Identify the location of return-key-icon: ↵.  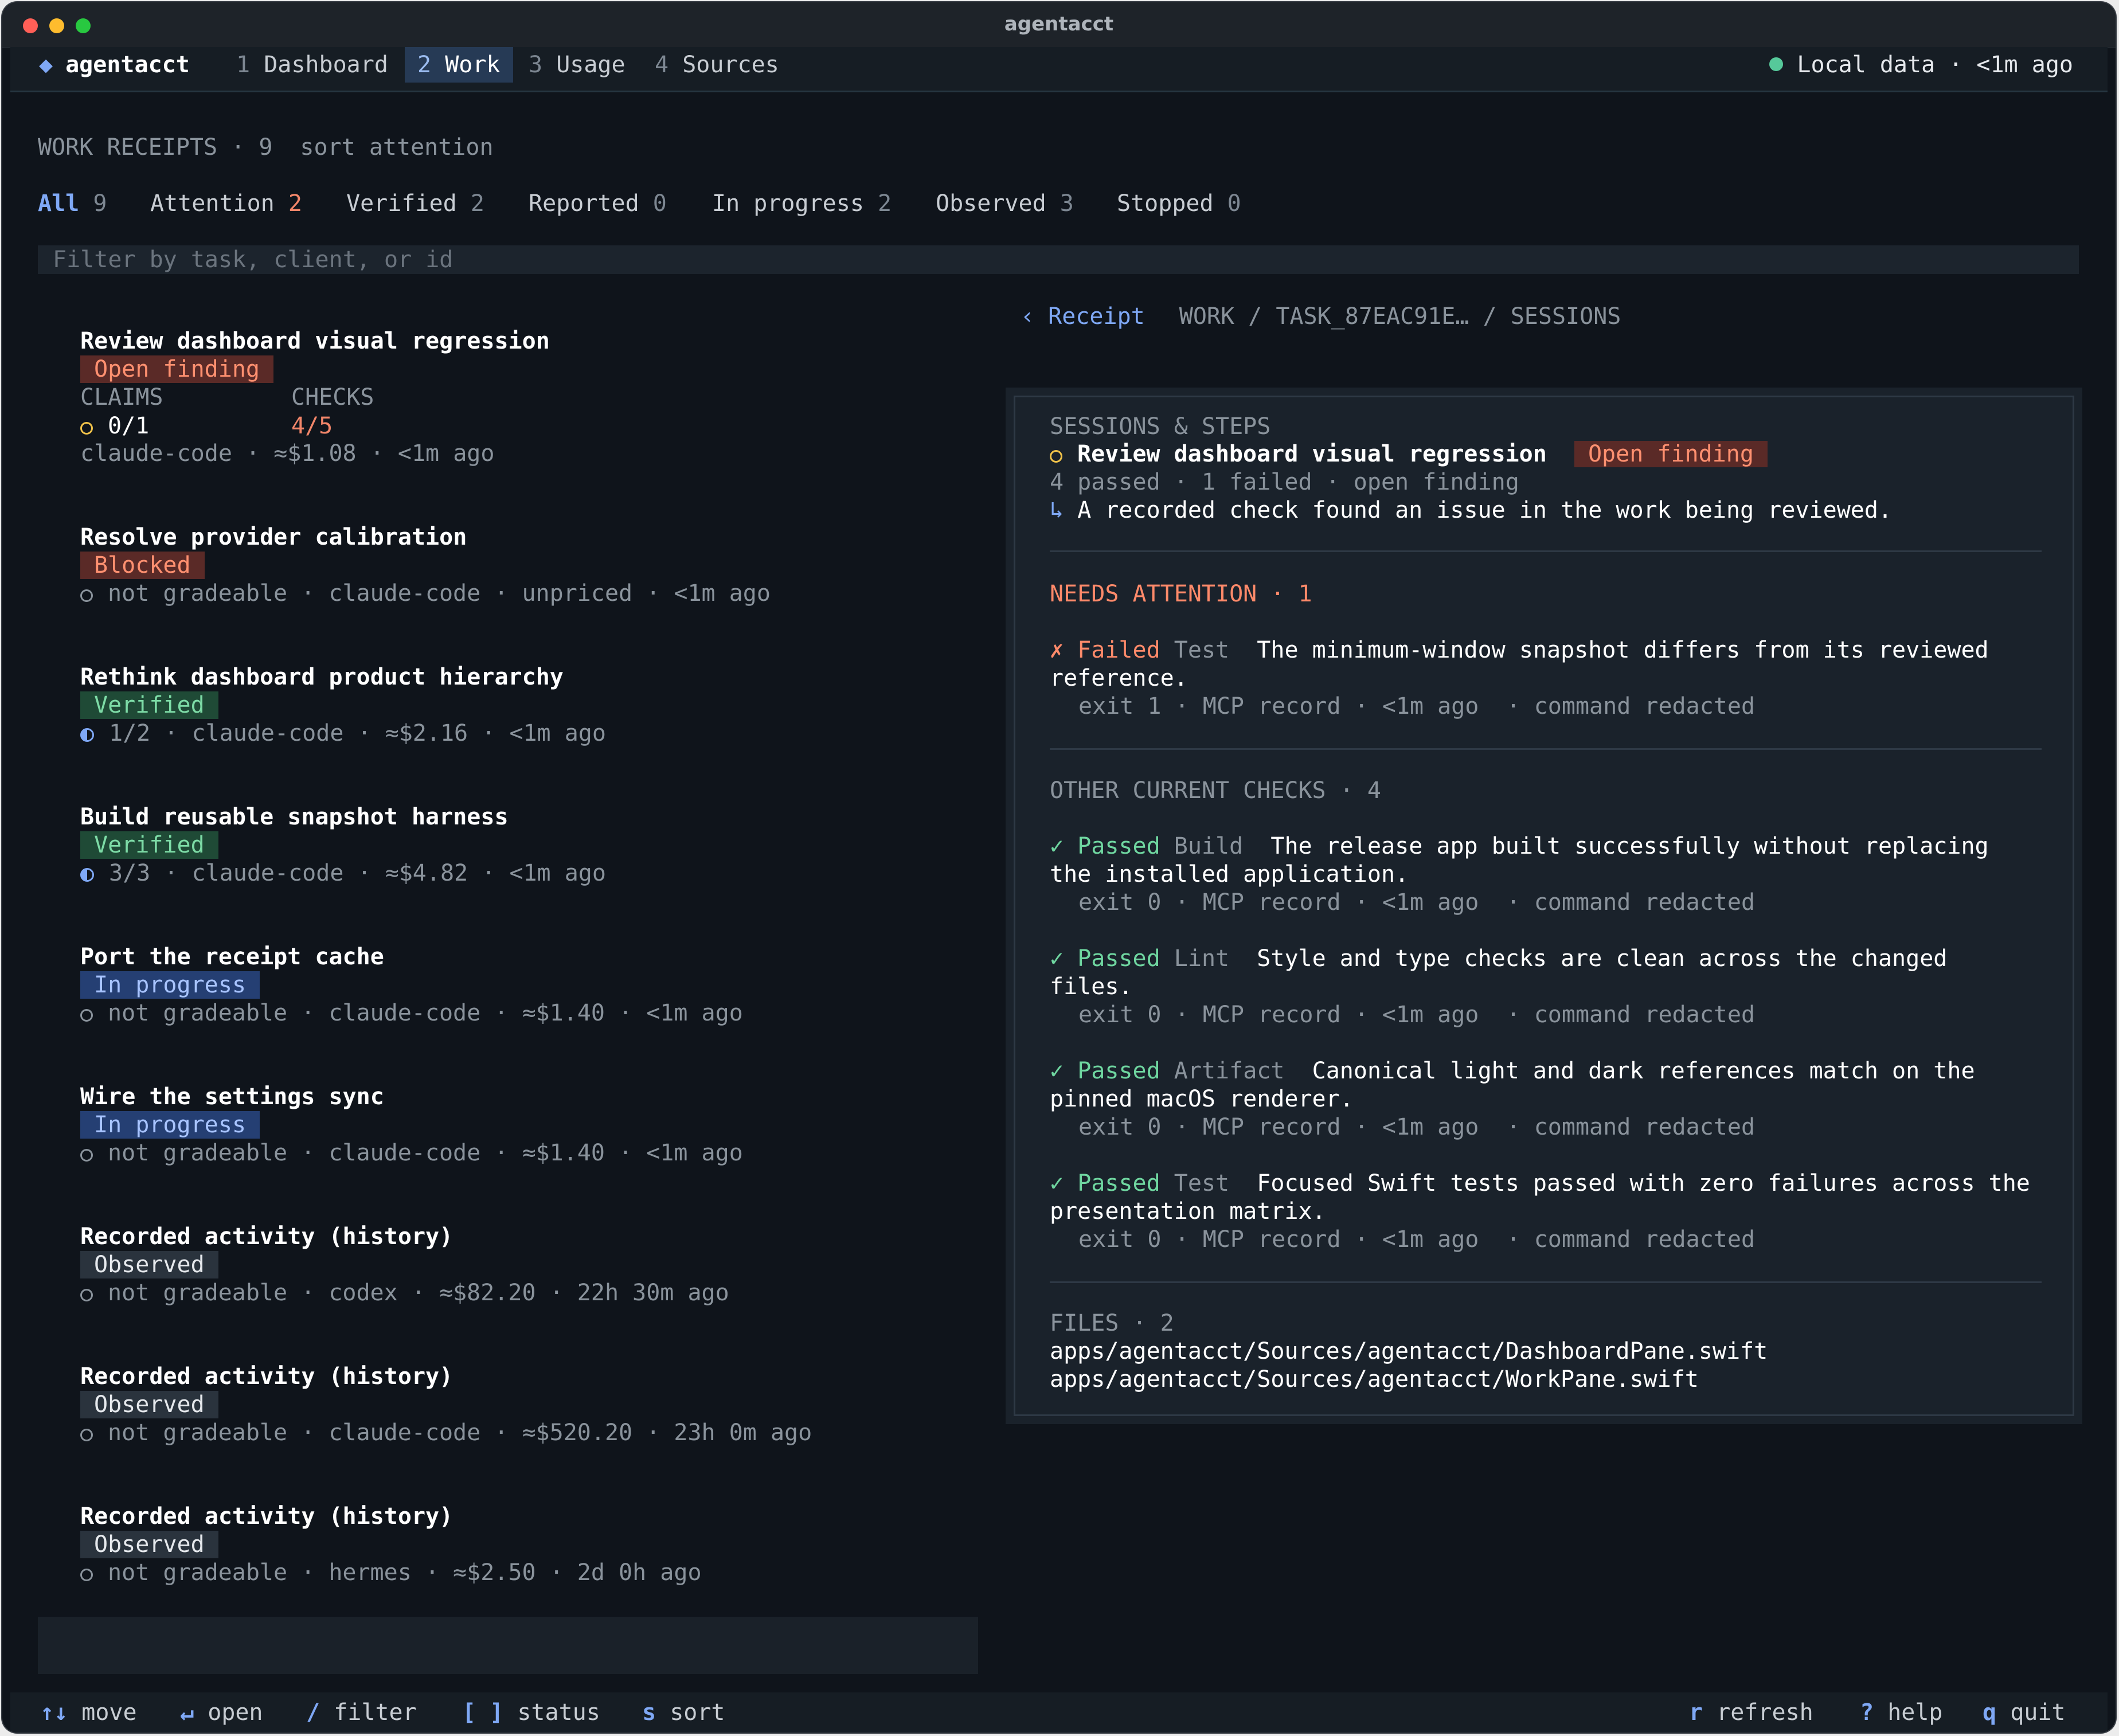
(187, 1712).